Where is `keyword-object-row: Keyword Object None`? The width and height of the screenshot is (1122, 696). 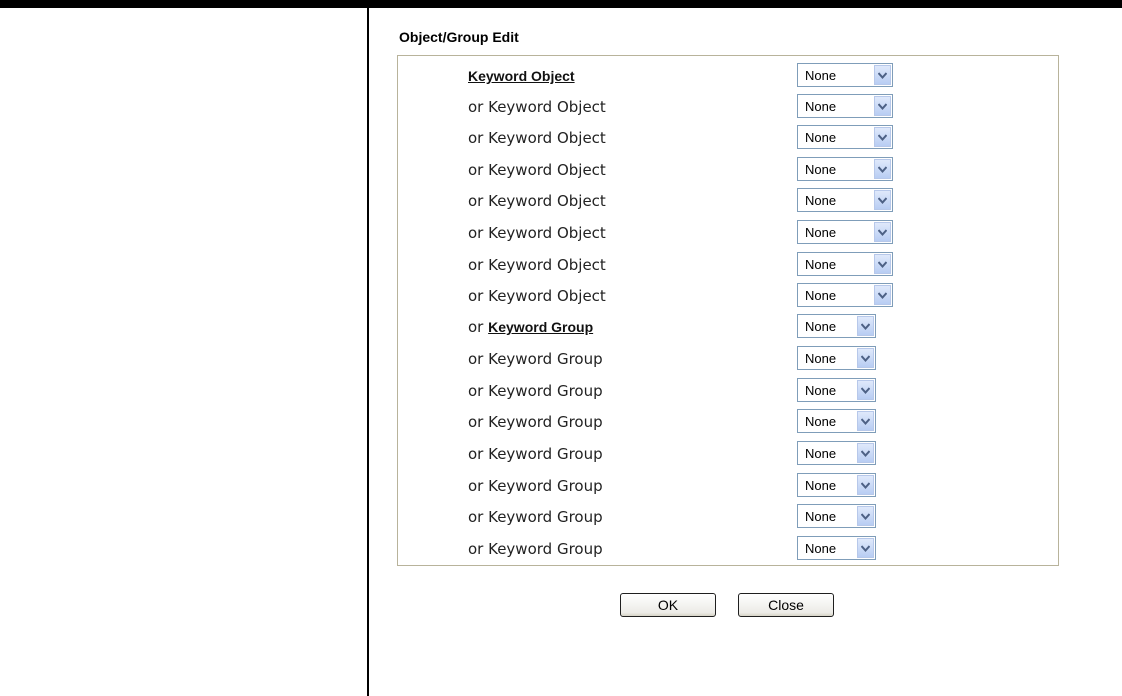
keyword-object-row: Keyword Object None is located at coordinates (728, 76).